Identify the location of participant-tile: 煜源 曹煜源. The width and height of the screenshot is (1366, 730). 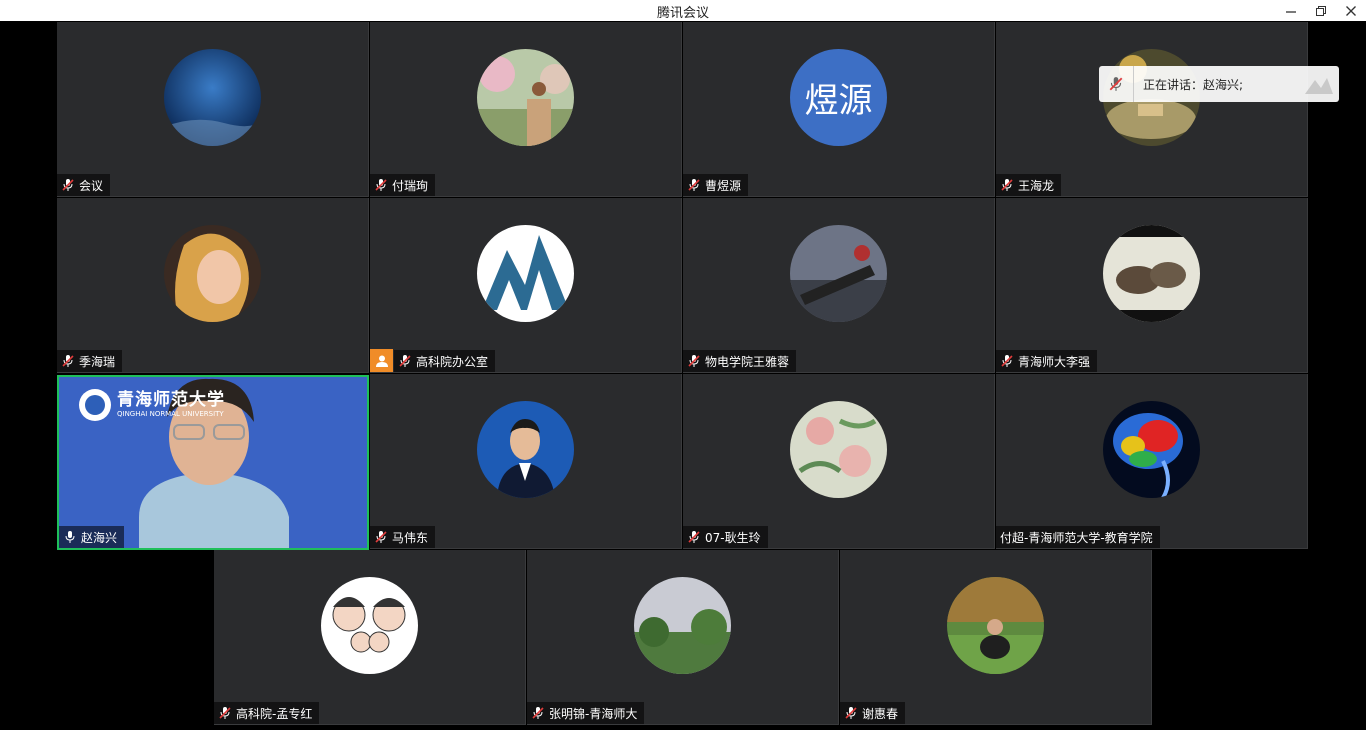
(839, 109).